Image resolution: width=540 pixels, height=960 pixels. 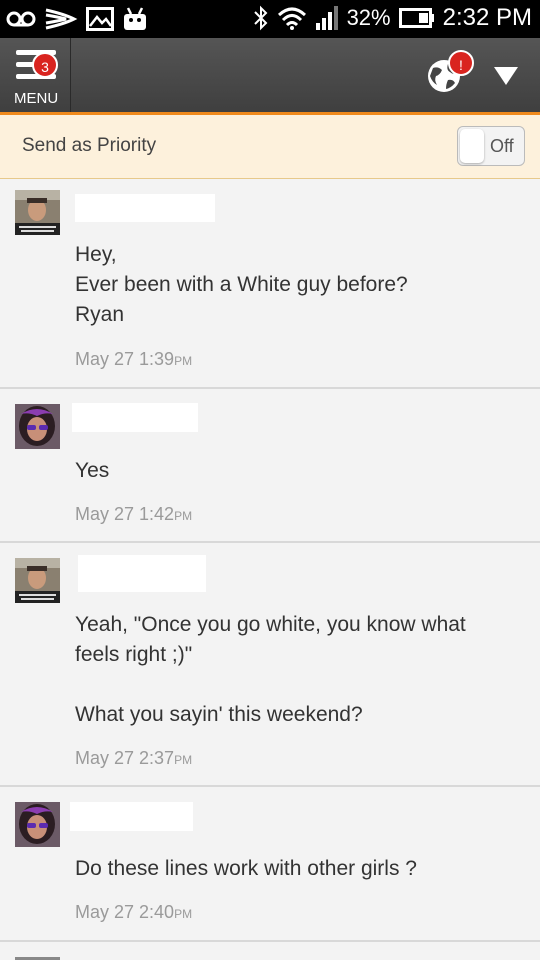 I want to click on message-text: Do these lines work with other girls ?, so click(x=246, y=868).